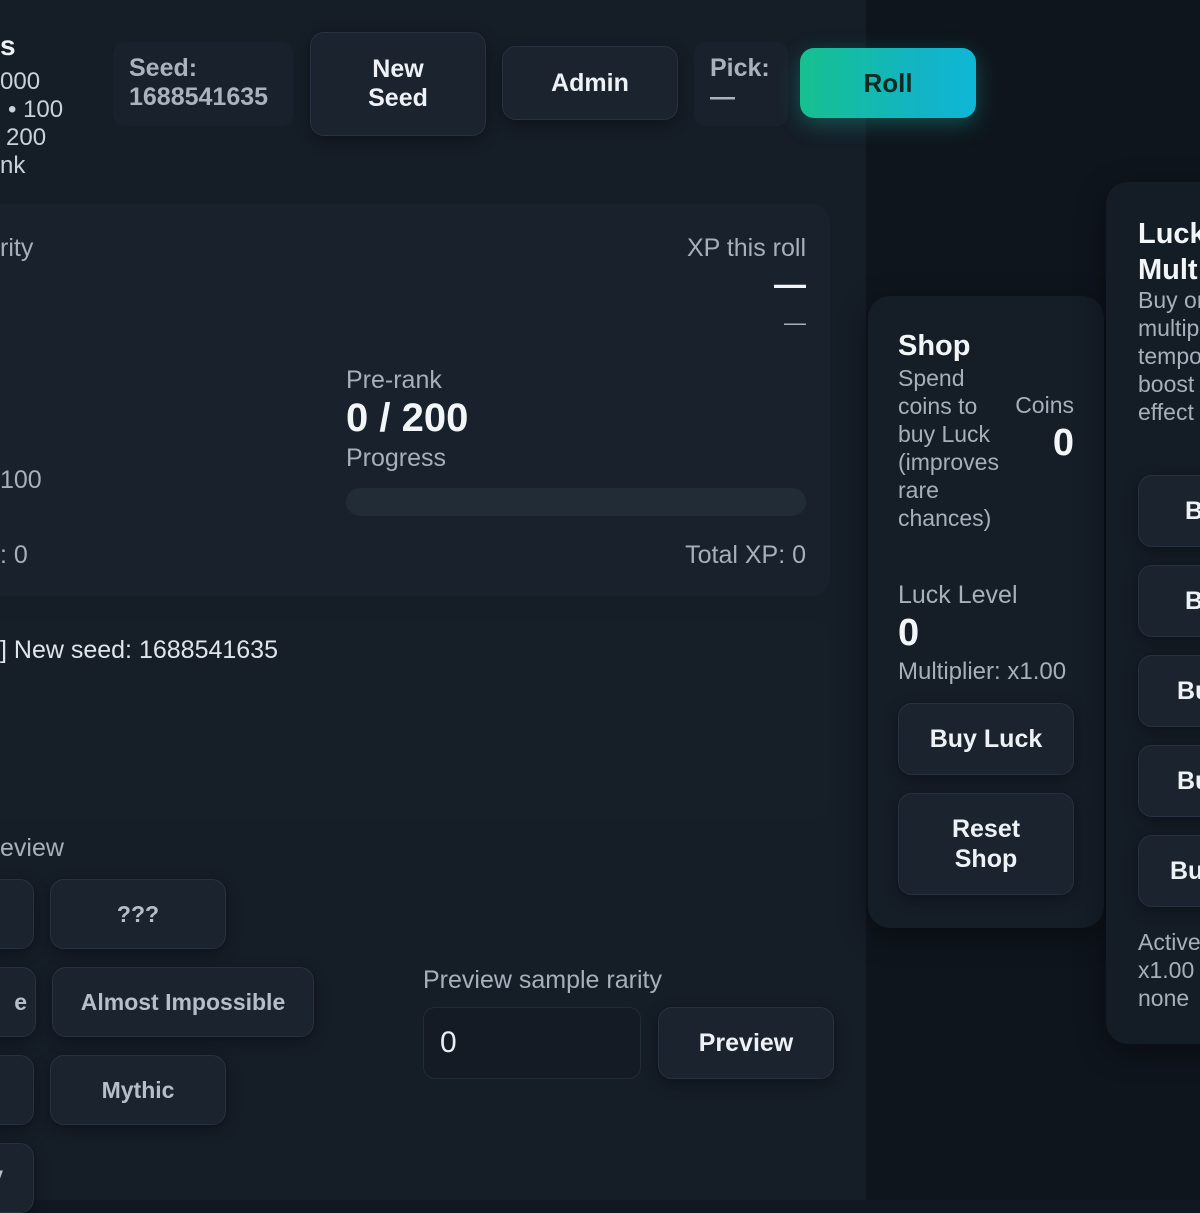 The image size is (1200, 1213). I want to click on xp-this-roll-label: XP this roll, so click(746, 248).